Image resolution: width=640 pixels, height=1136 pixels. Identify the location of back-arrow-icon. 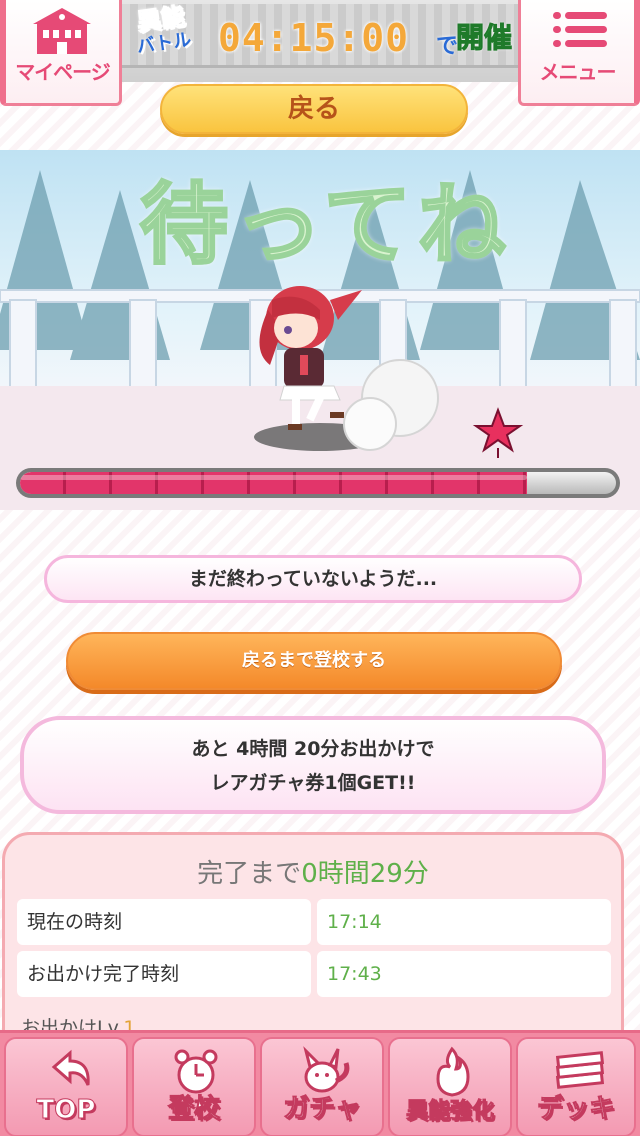
(70, 1067).